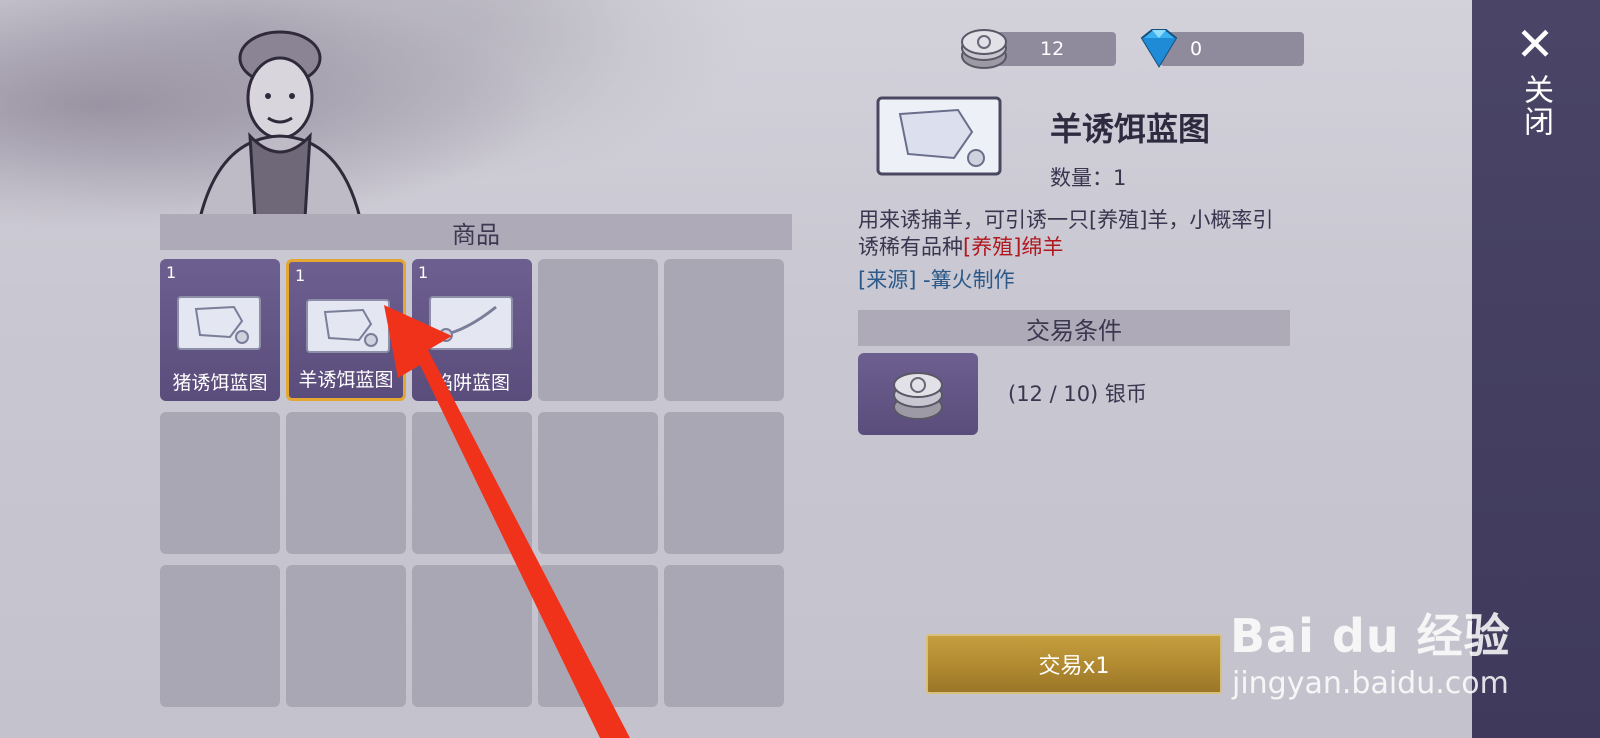 The image size is (1600, 738). I want to click on item-title: 羊诱饵蓝图, so click(1130, 129).